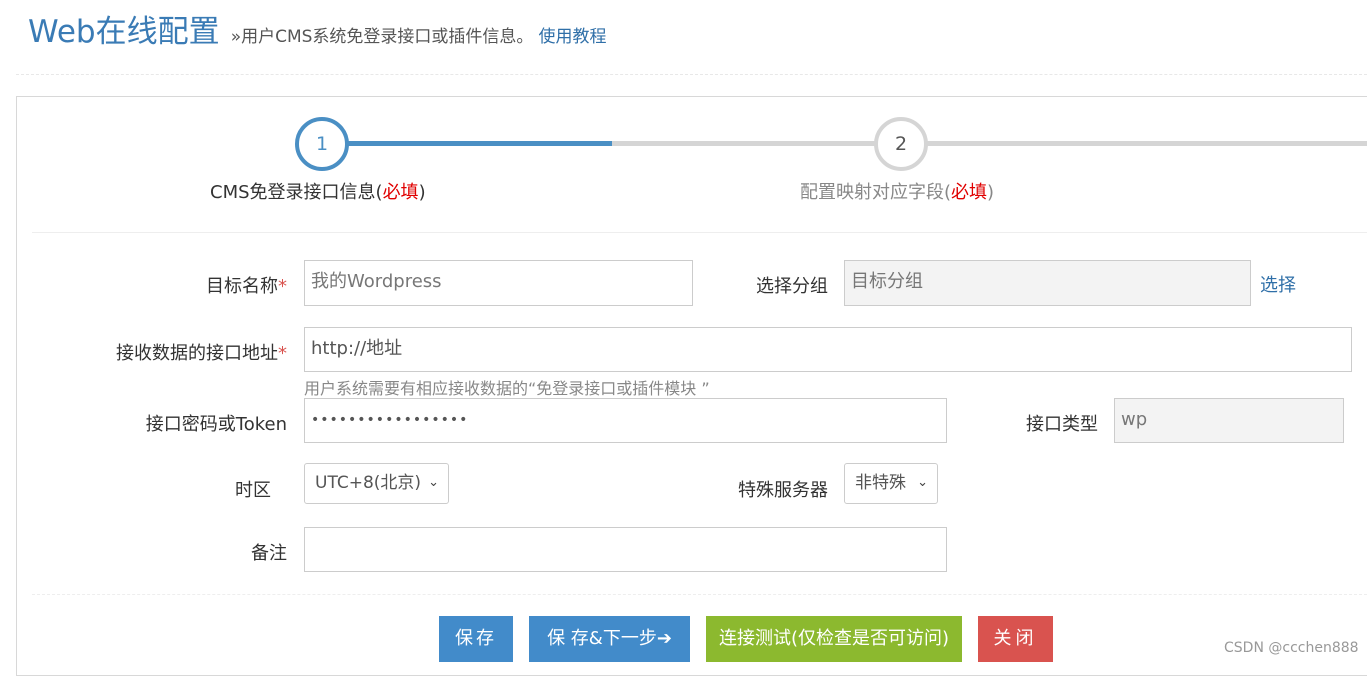  I want to click on special-server-label: 特殊服务器, so click(783, 490).